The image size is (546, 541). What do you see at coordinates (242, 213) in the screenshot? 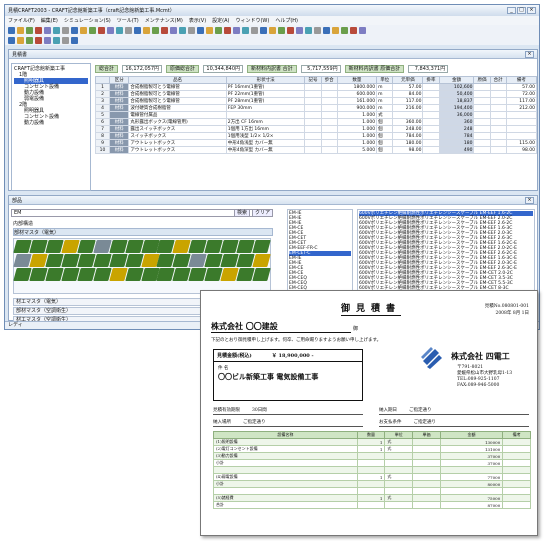
I see `search-button: 検索` at bounding box center [242, 213].